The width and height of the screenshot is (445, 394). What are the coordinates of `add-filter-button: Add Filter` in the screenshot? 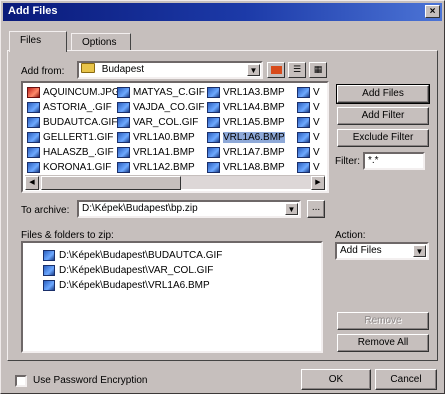 It's located at (383, 116).